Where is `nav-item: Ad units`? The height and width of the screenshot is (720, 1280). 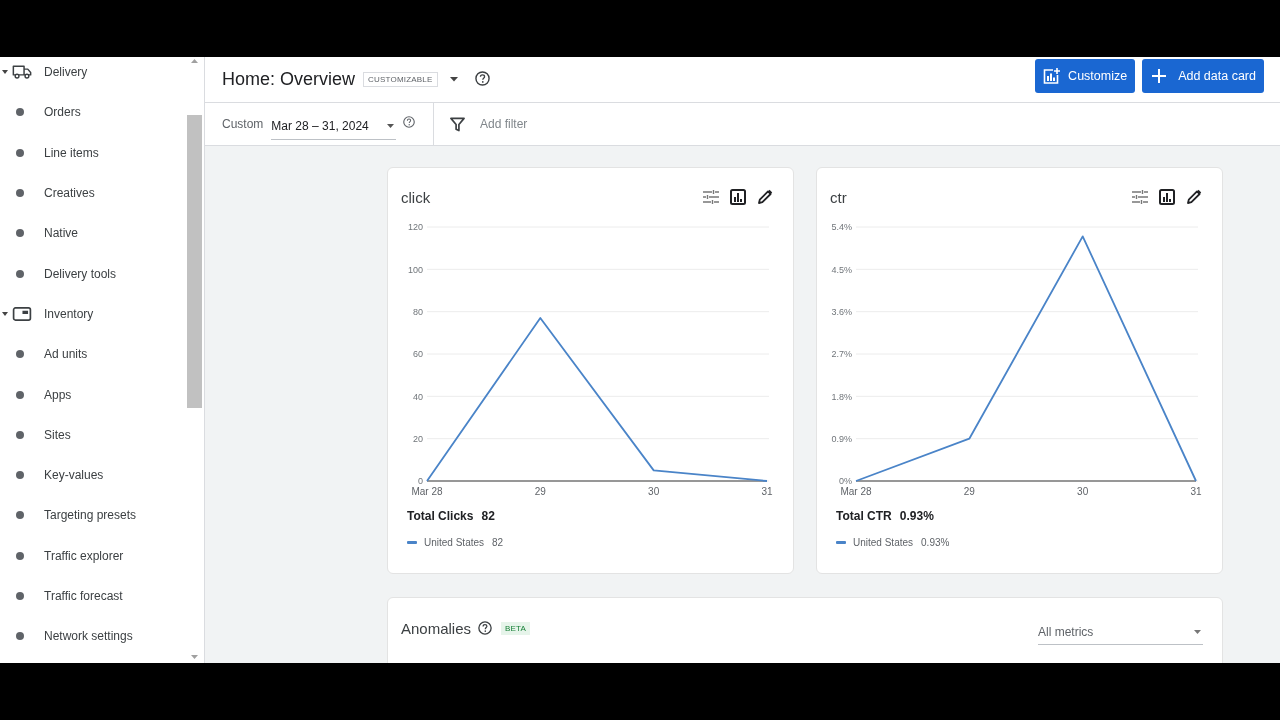 nav-item: Ad units is located at coordinates (93, 354).